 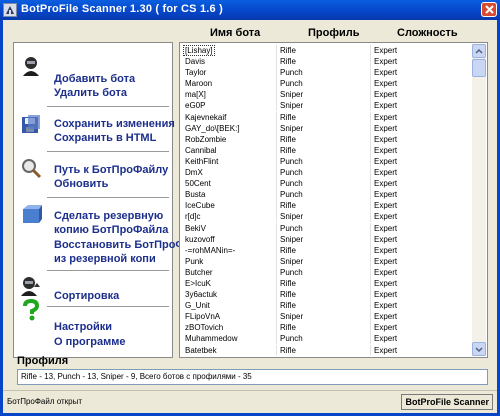 I want to click on add-bot-link: Добавить бота, so click(x=94, y=79).